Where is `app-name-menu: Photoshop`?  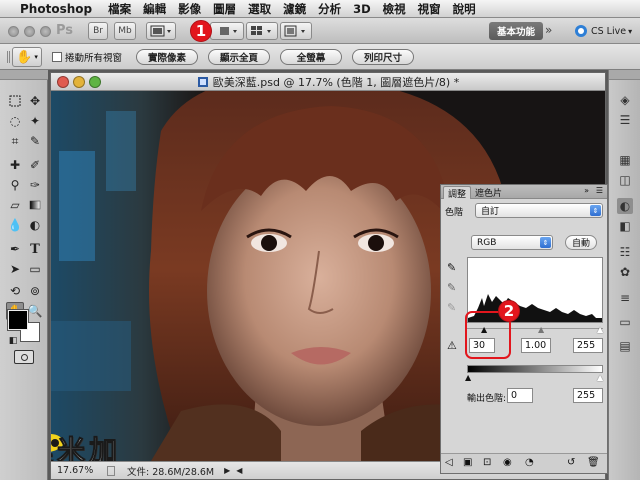 app-name-menu: Photoshop is located at coordinates (58, 9).